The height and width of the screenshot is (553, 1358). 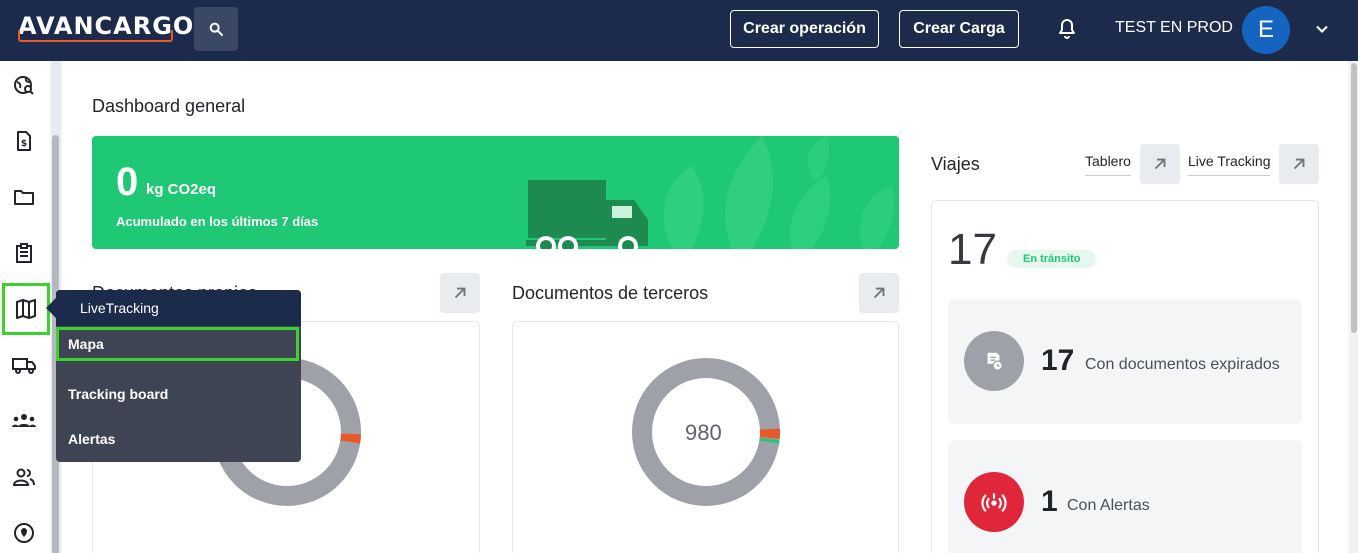 I want to click on co2-value: 0, so click(x=127, y=182).